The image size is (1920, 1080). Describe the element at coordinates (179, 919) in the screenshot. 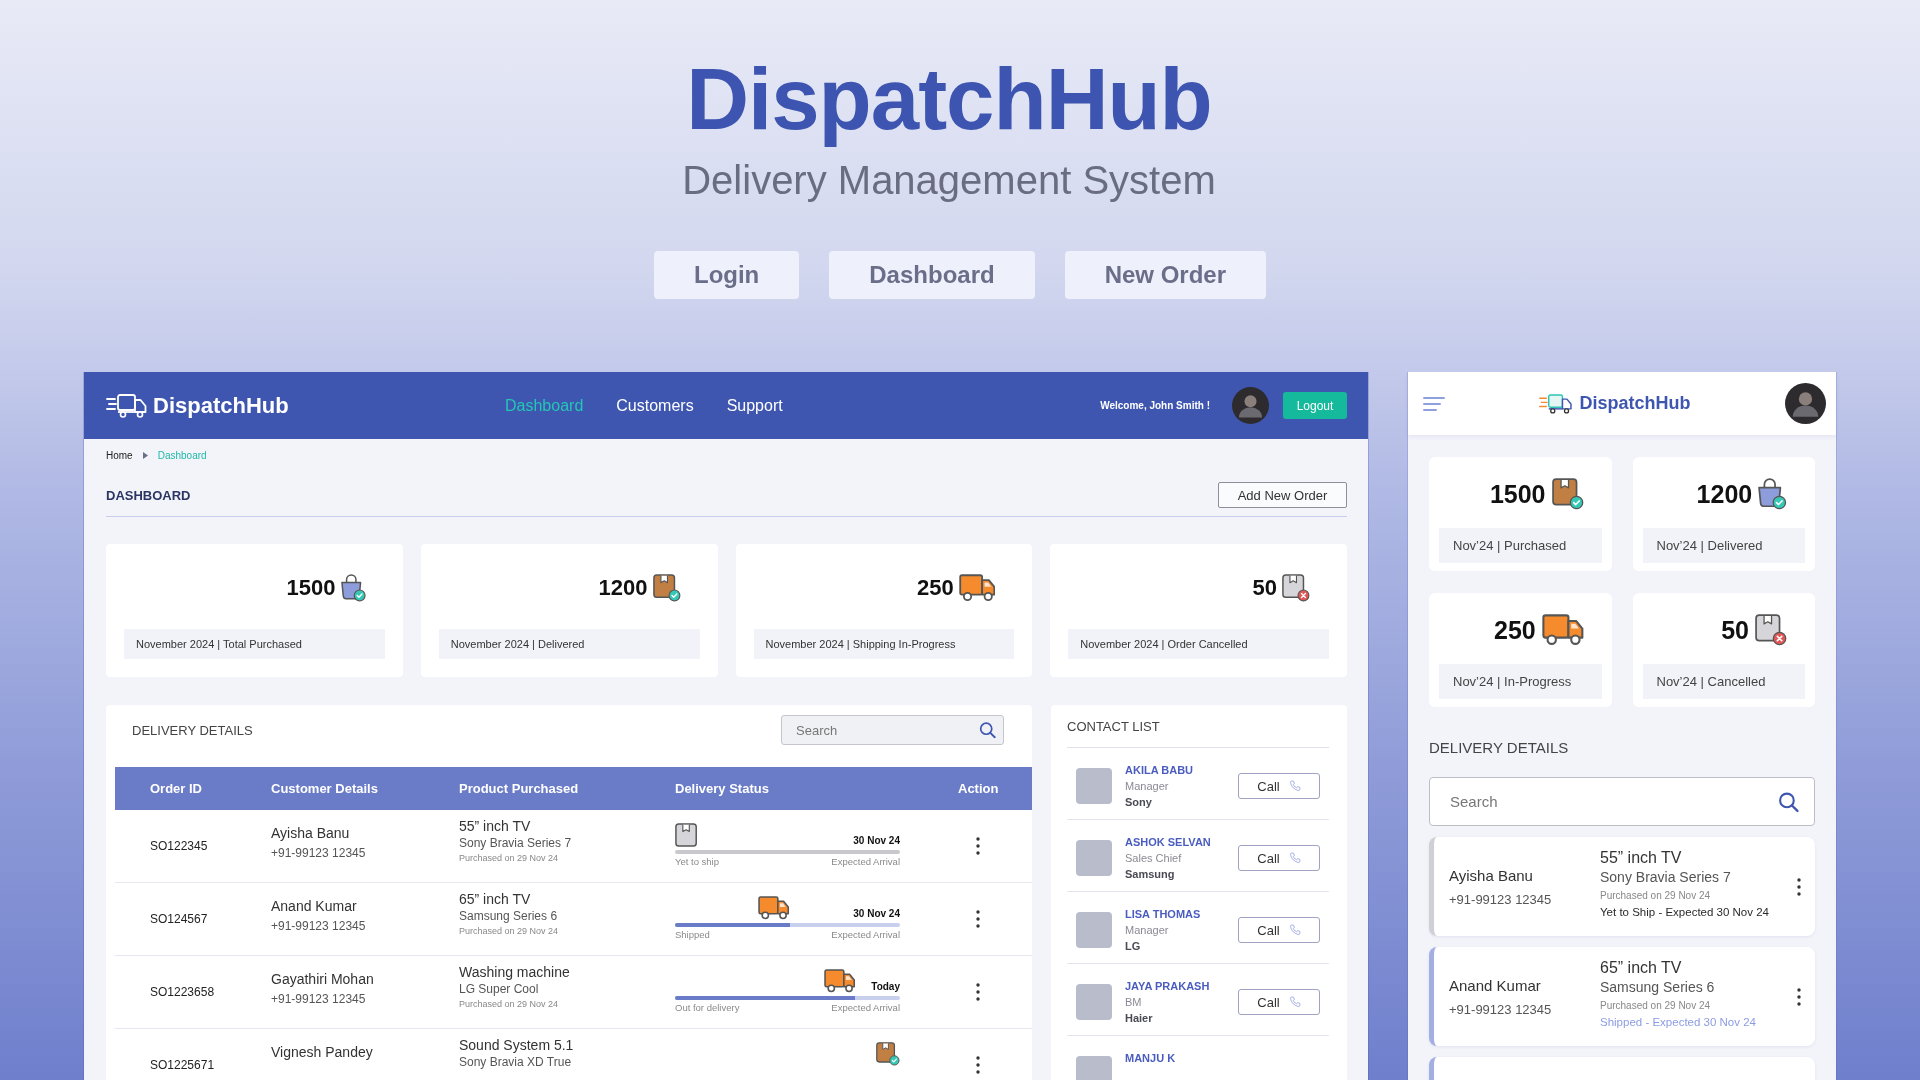

I see `order-id: SO124567` at that location.